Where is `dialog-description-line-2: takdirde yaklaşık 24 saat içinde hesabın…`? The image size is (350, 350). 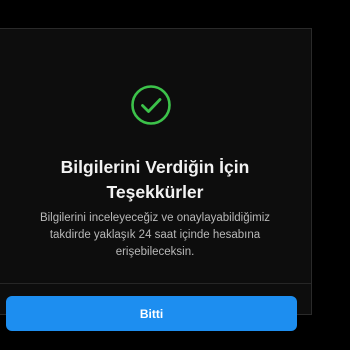 dialog-description-line-2: takdirde yaklaşık 24 saat içinde hesabın… is located at coordinates (155, 235).